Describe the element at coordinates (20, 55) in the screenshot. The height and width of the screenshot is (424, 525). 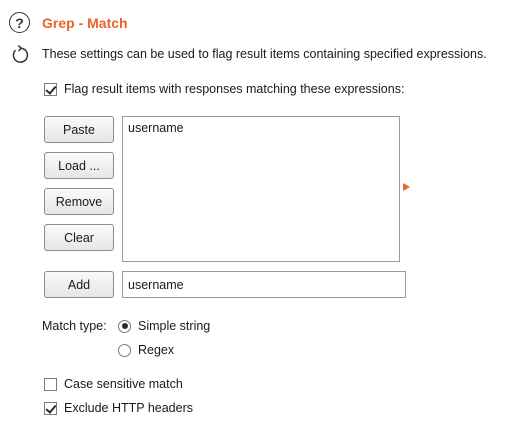
I see `refresh-icon` at that location.